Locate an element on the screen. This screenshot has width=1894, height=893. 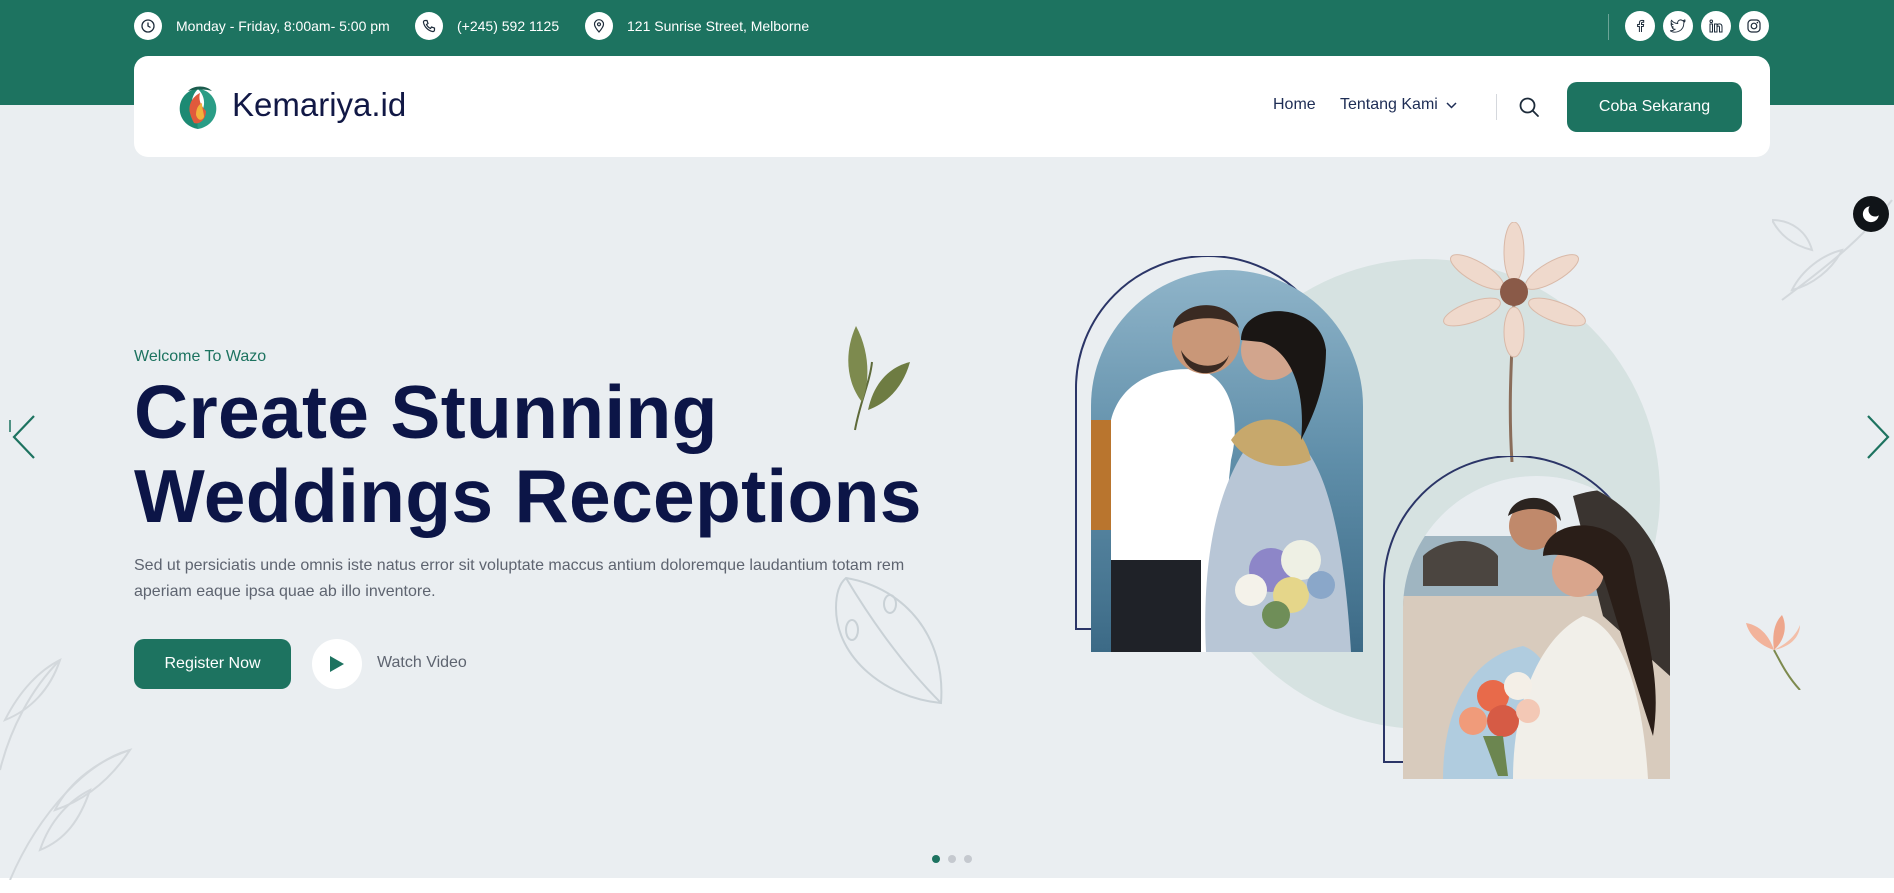
brand-name: Kemariya.id is located at coordinates (319, 105).